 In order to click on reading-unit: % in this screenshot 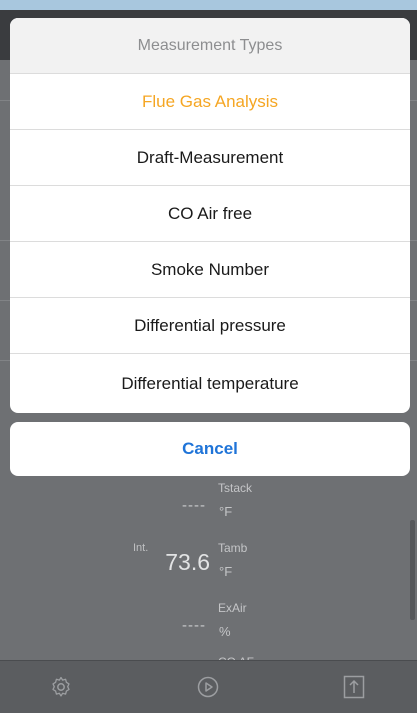, I will do `click(225, 631)`.